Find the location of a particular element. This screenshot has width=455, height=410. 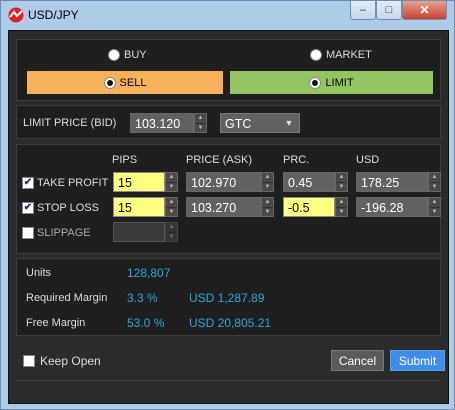

take-profit-prc-input: 0.45 is located at coordinates (309, 182).